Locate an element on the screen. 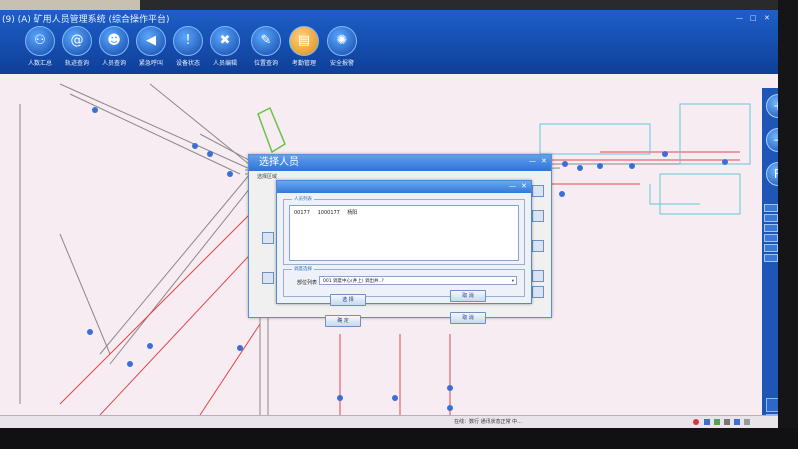 Image resolution: width=798 pixels, height=449 pixels. window-title: (9) (A) 矿用人员管理系统 (综合操作平台) is located at coordinates (86, 20).